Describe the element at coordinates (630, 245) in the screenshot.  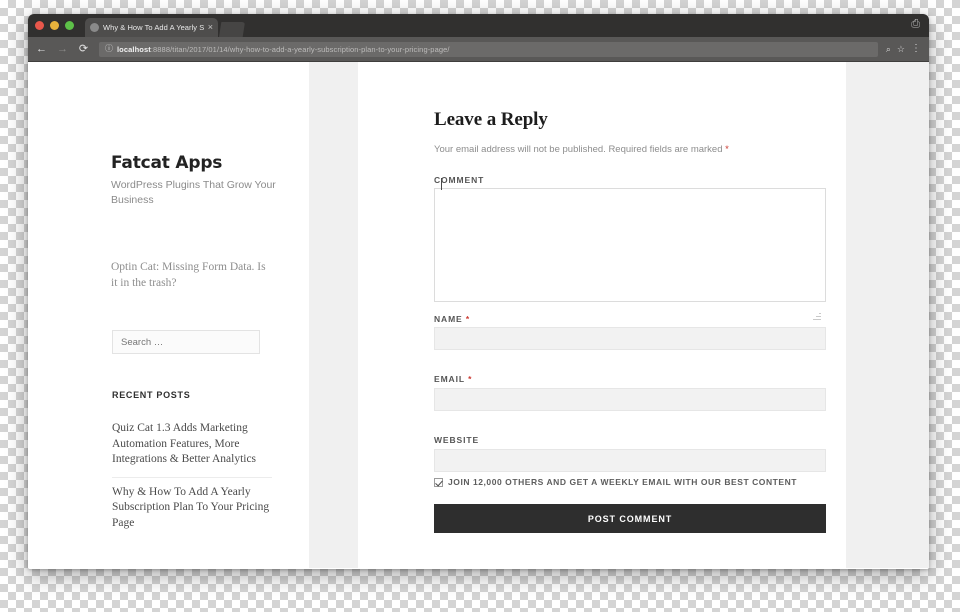
I see `comment-textarea` at that location.